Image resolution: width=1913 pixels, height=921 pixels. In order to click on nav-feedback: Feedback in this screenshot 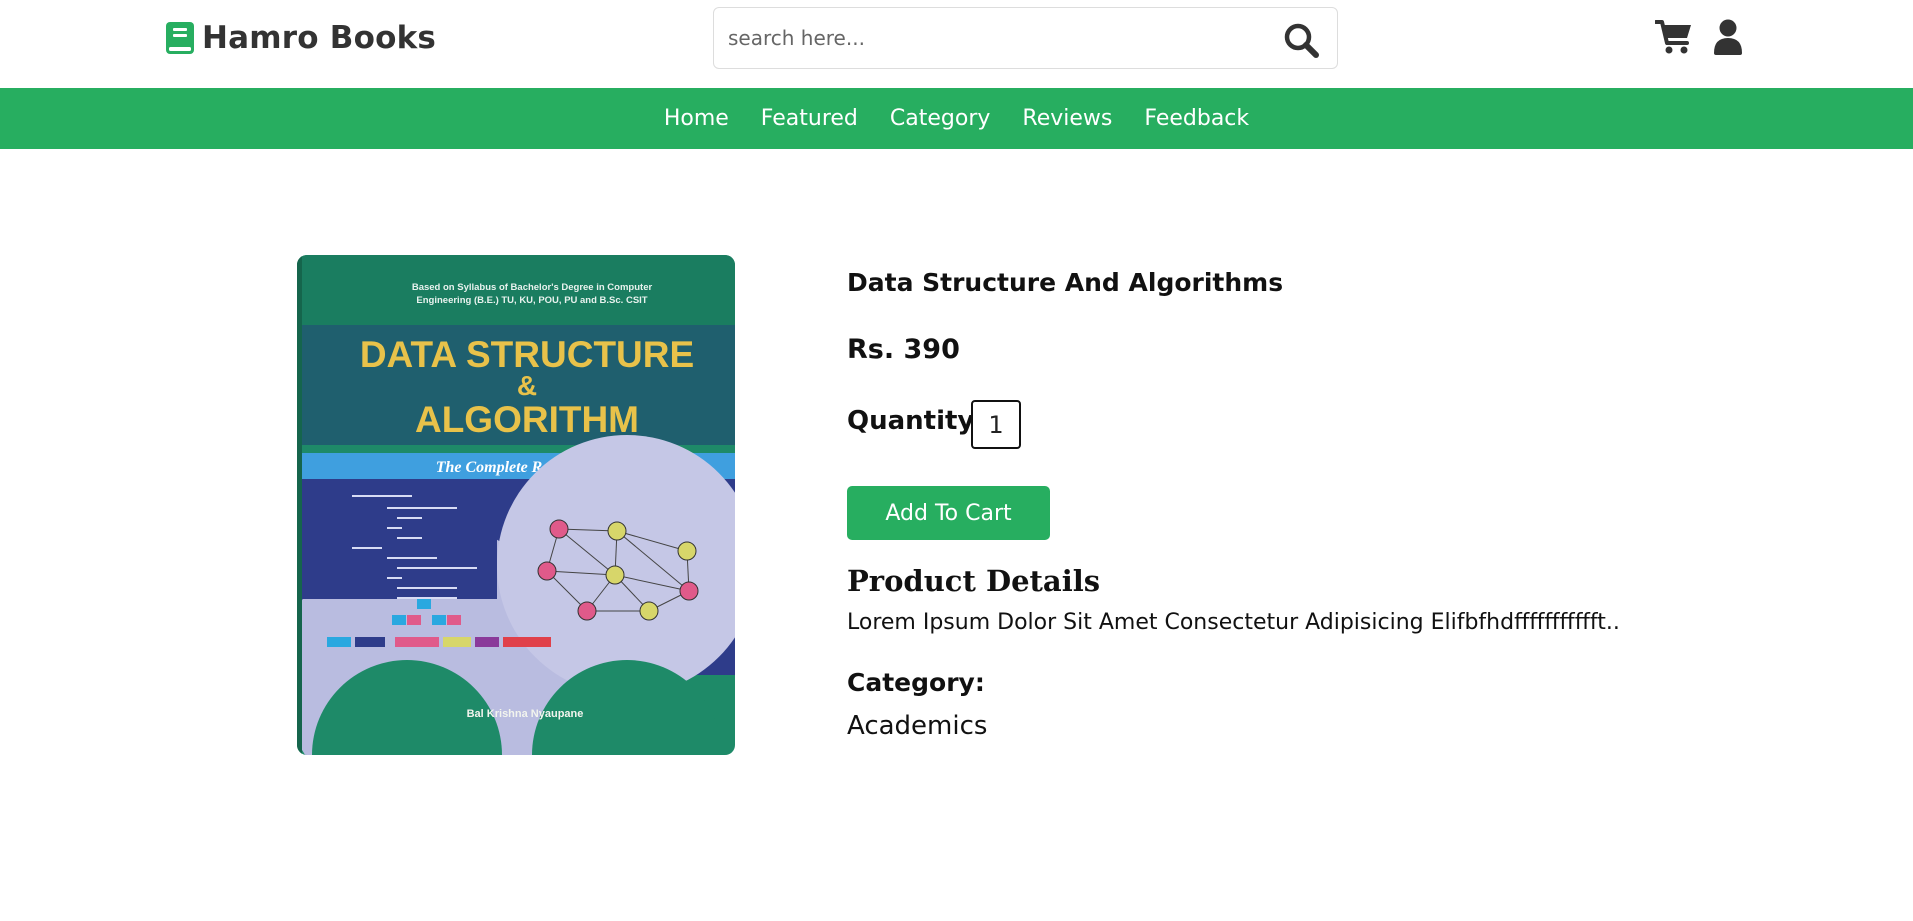, I will do `click(1196, 118)`.